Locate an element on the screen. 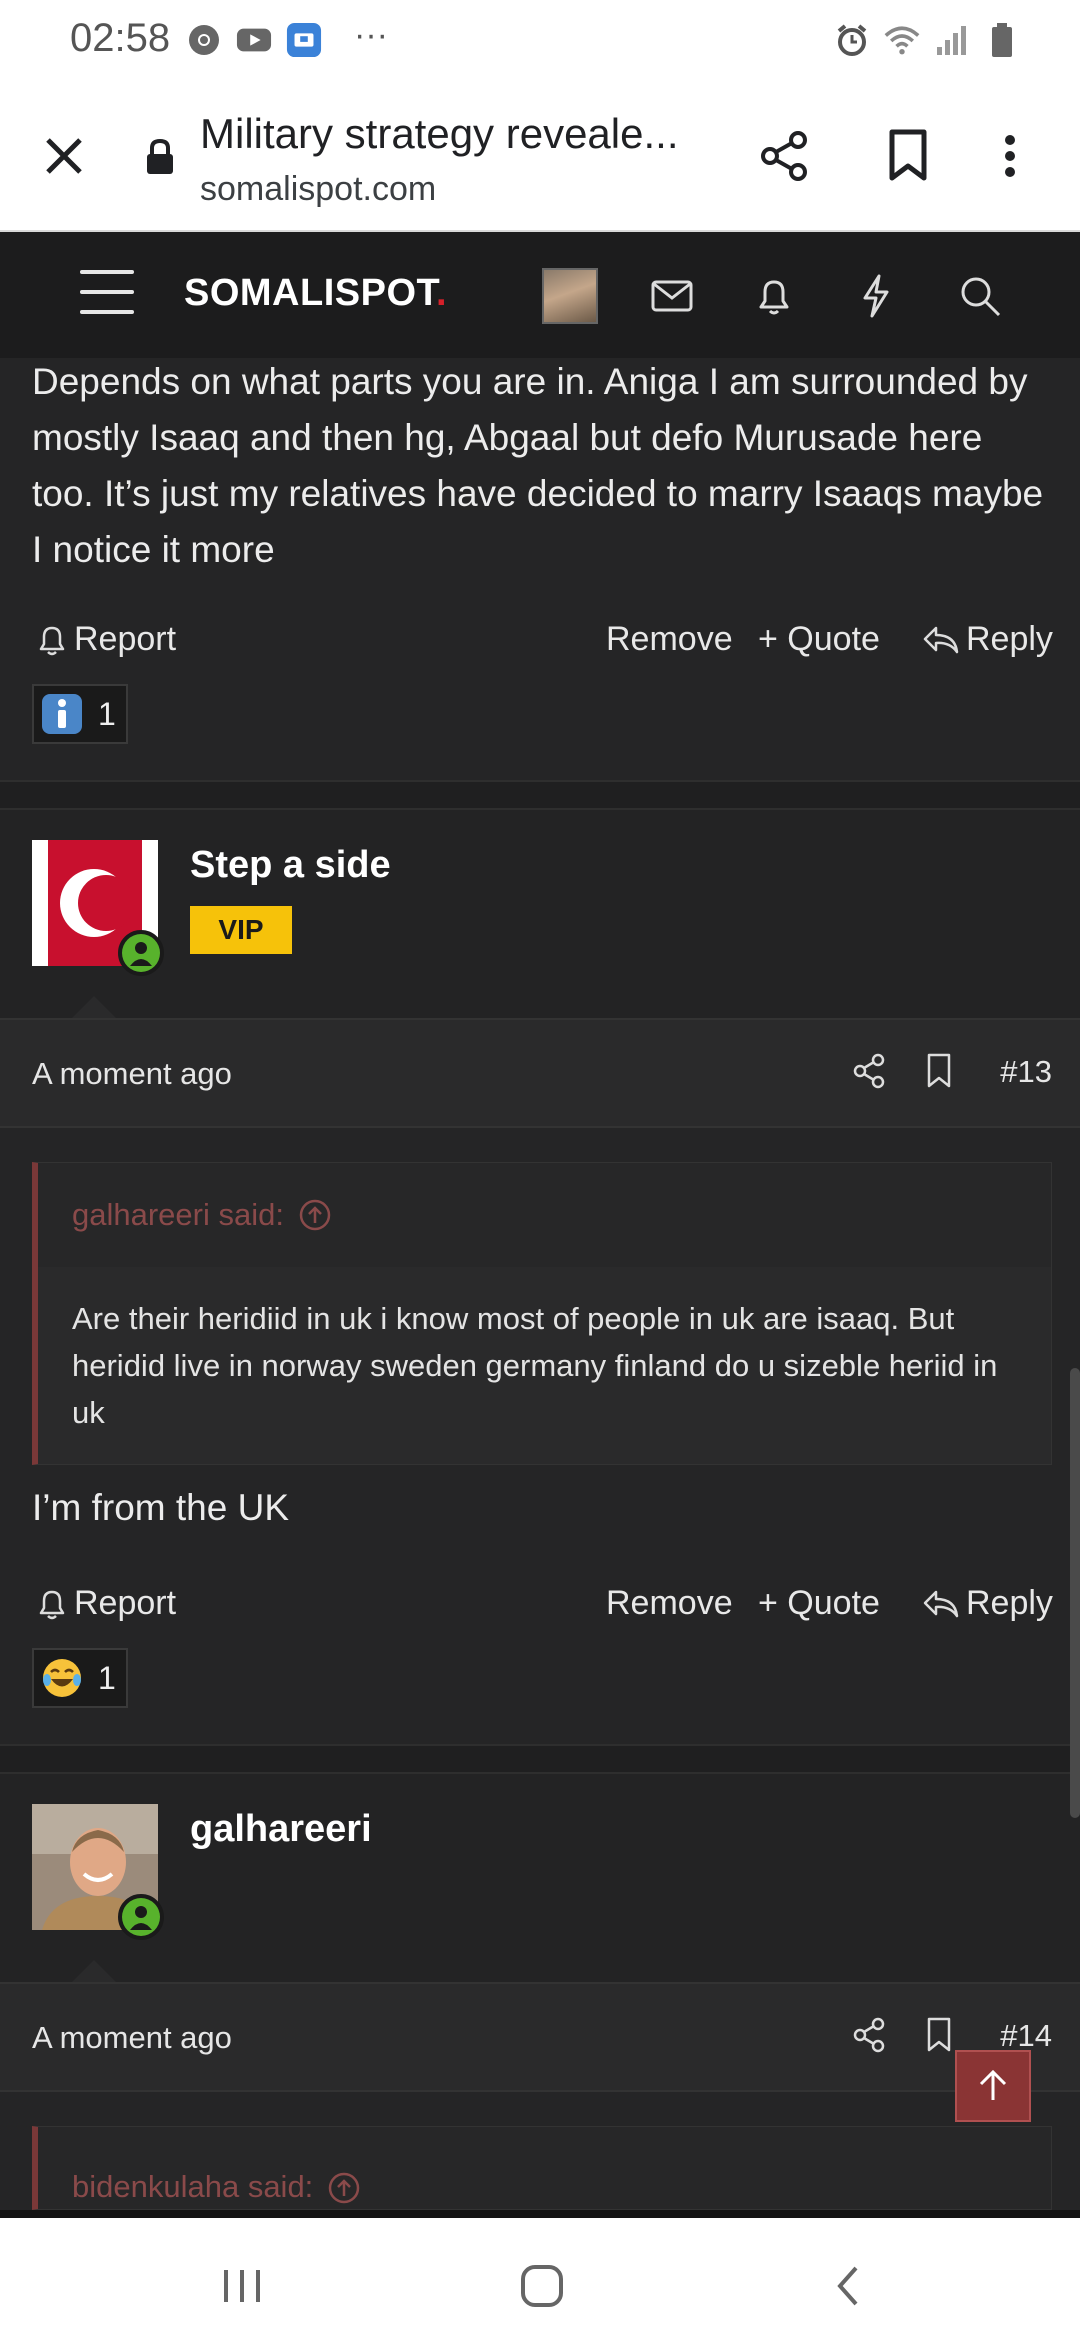  site-header: SOMALISPOT. is located at coordinates (540, 295).